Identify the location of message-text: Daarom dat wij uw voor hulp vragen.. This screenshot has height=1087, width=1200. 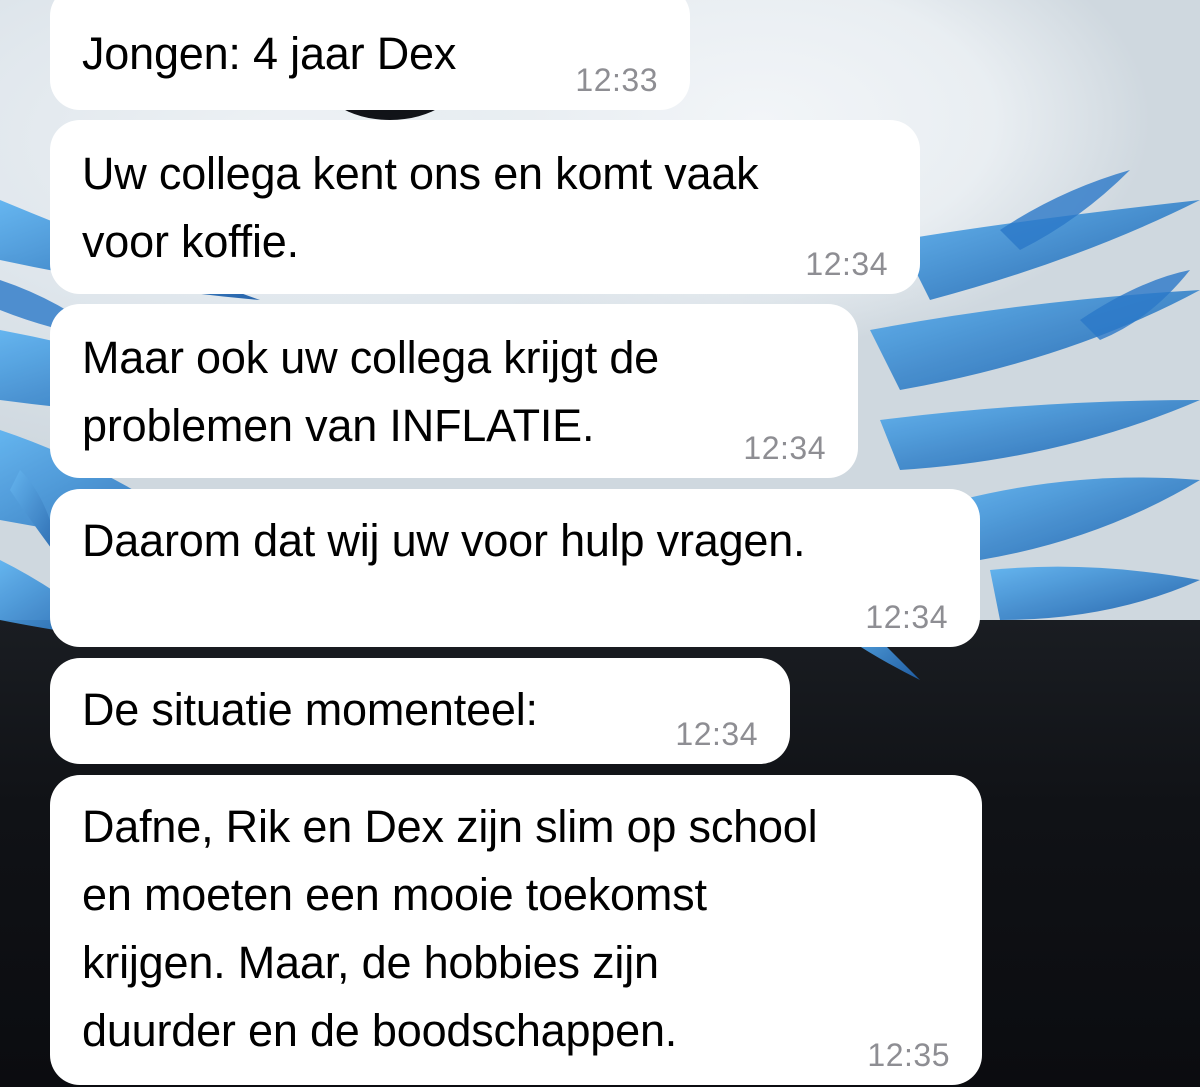
(444, 540).